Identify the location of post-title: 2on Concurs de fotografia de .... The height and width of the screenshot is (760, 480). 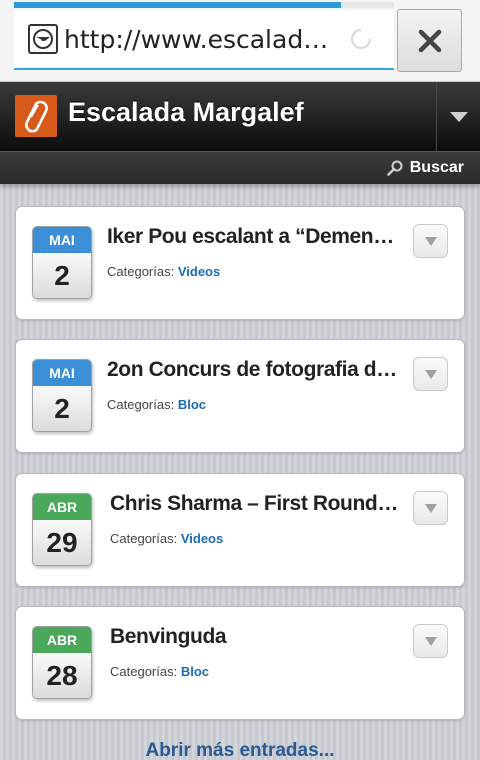
(253, 370).